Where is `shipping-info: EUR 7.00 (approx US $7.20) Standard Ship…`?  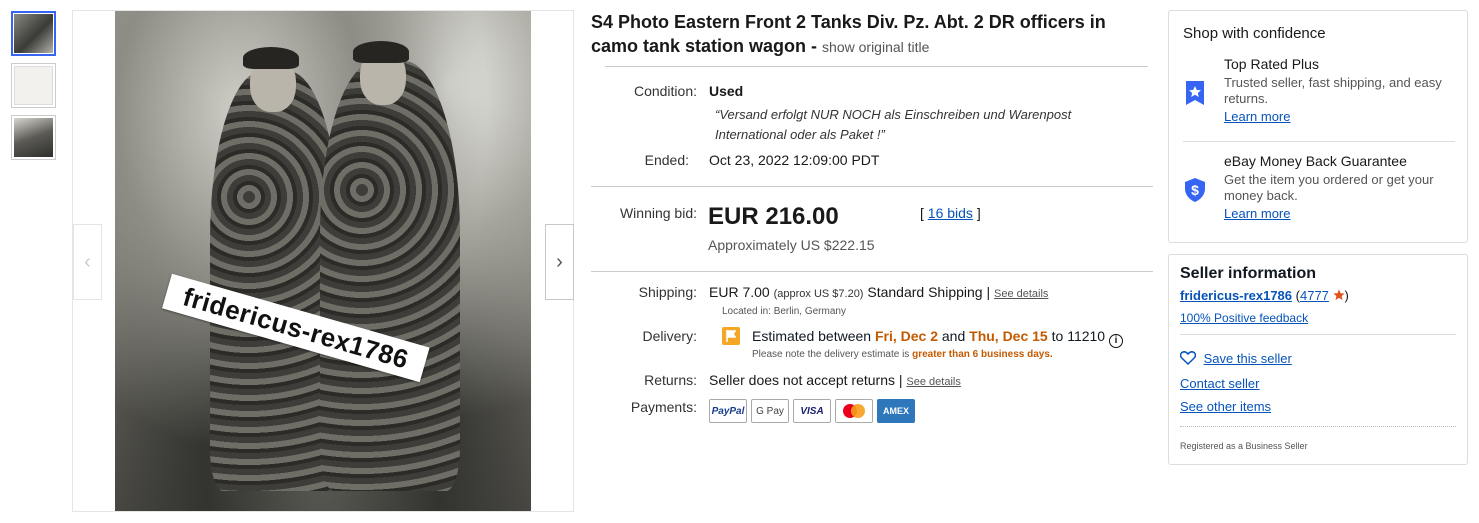 shipping-info: EUR 7.00 (approx US $7.20) Standard Ship… is located at coordinates (878, 292).